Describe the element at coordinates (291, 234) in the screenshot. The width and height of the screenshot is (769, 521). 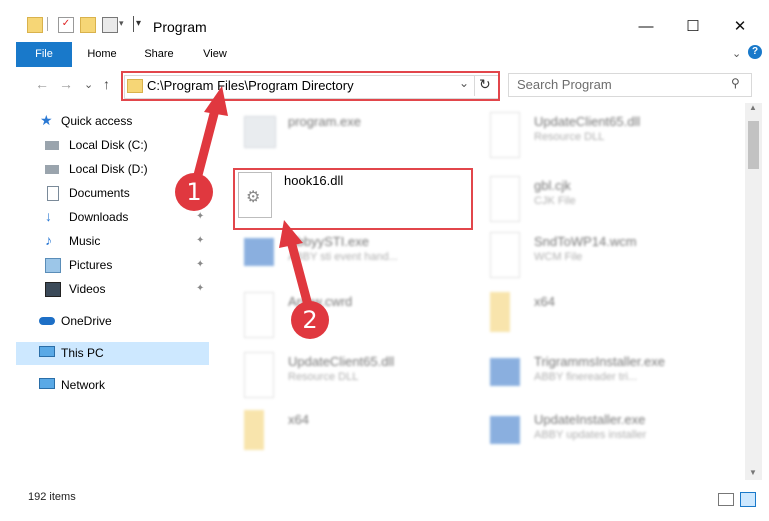
I see `arrow-2-head` at that location.